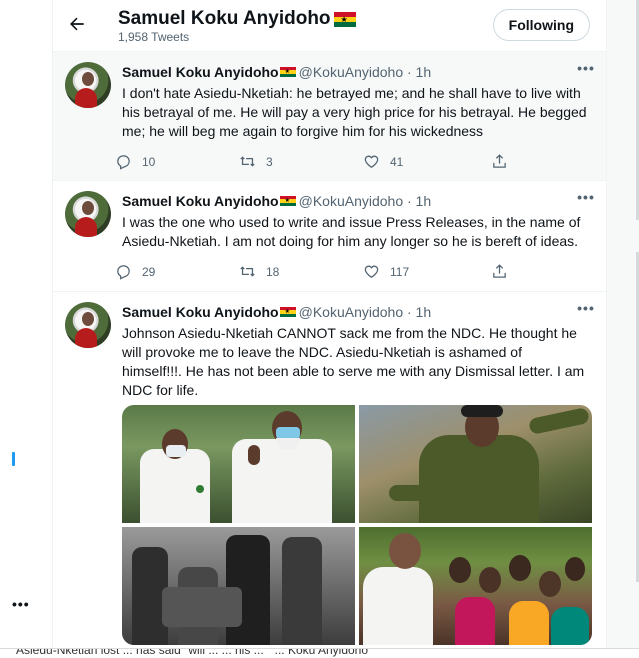  I want to click on left-edge-marker, so click(13, 459).